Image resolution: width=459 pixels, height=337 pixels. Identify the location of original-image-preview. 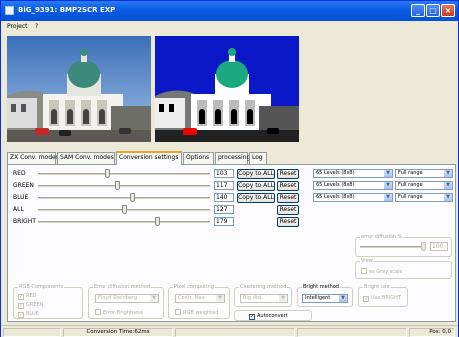
(79, 89).